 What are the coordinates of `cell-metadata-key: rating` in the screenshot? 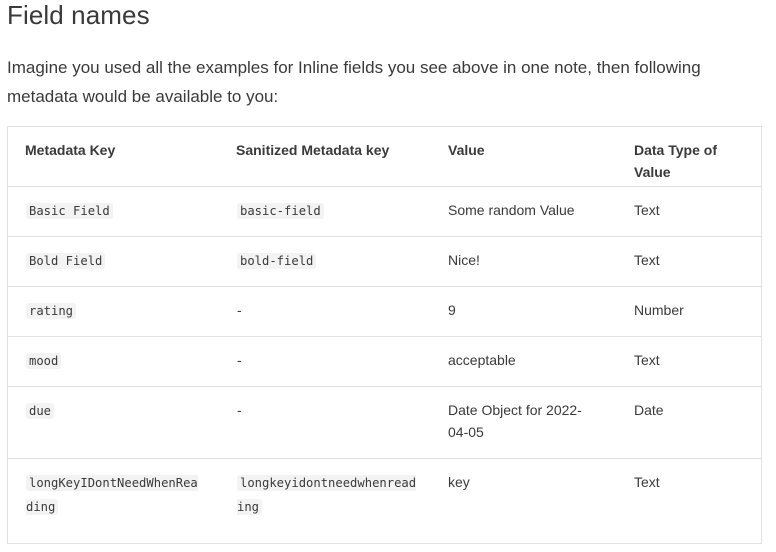 It's located at (113, 311).